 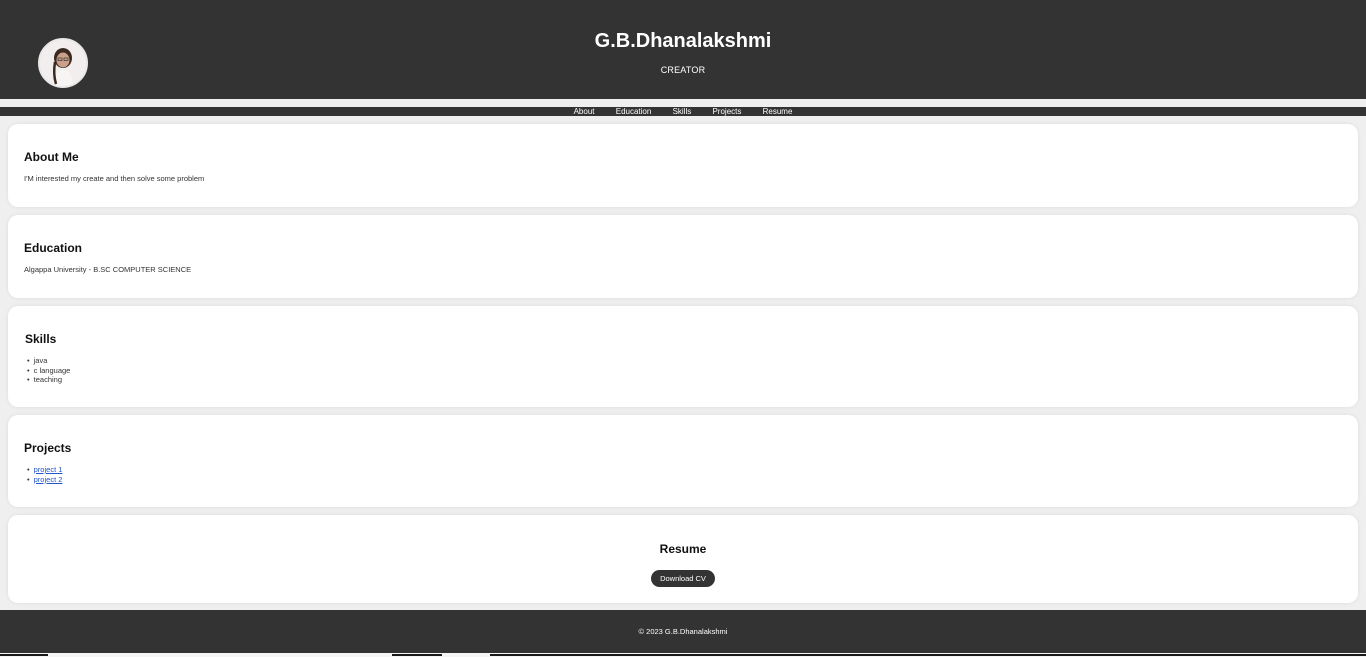 I want to click on skill-item: teaching, so click(x=48, y=380).